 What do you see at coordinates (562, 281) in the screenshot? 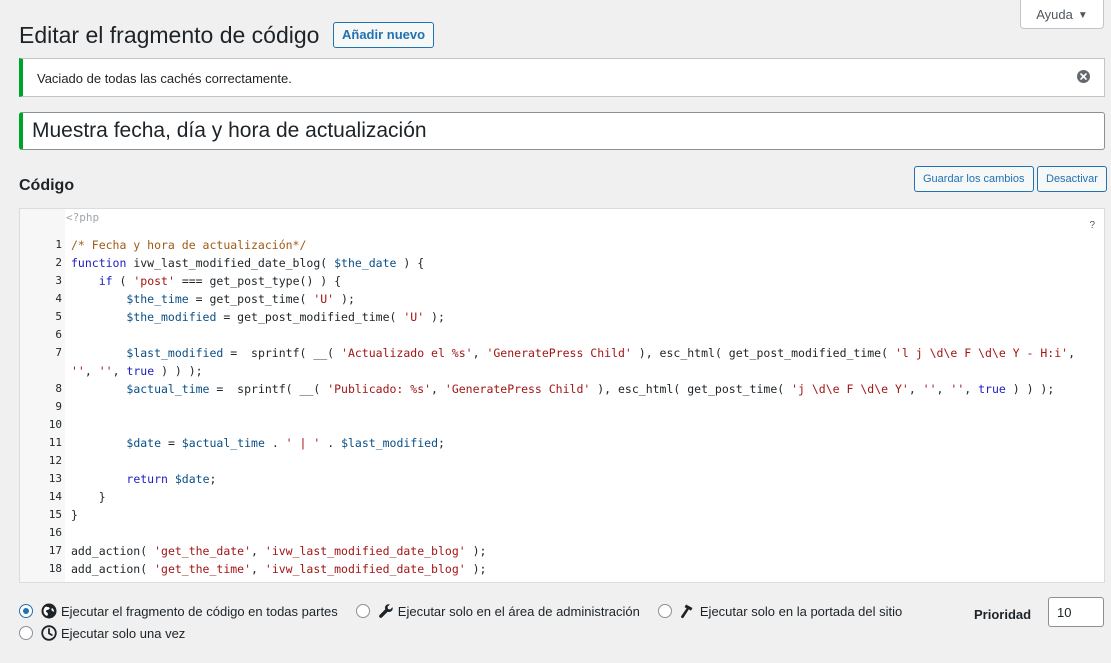
I see `code-line: 3 if ( 'post' === get_post_type() ) {` at bounding box center [562, 281].